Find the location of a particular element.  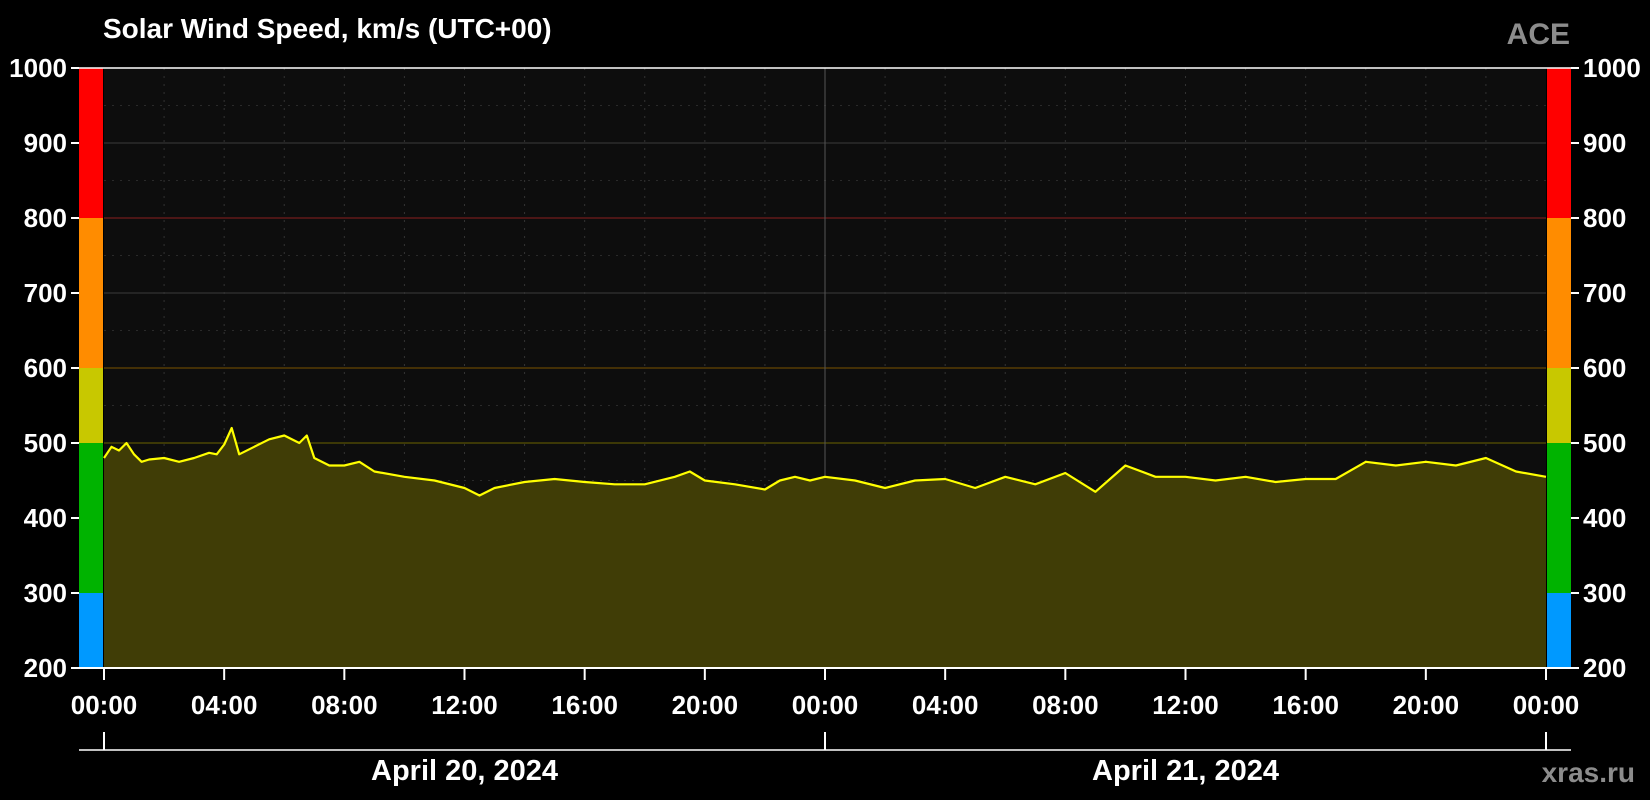

y-tick-label-right: 600 is located at coordinates (1604, 368).